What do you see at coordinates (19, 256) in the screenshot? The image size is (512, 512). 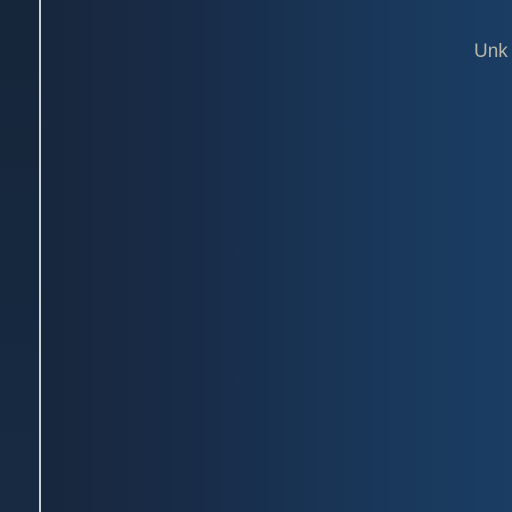 I see `left-panel` at bounding box center [19, 256].